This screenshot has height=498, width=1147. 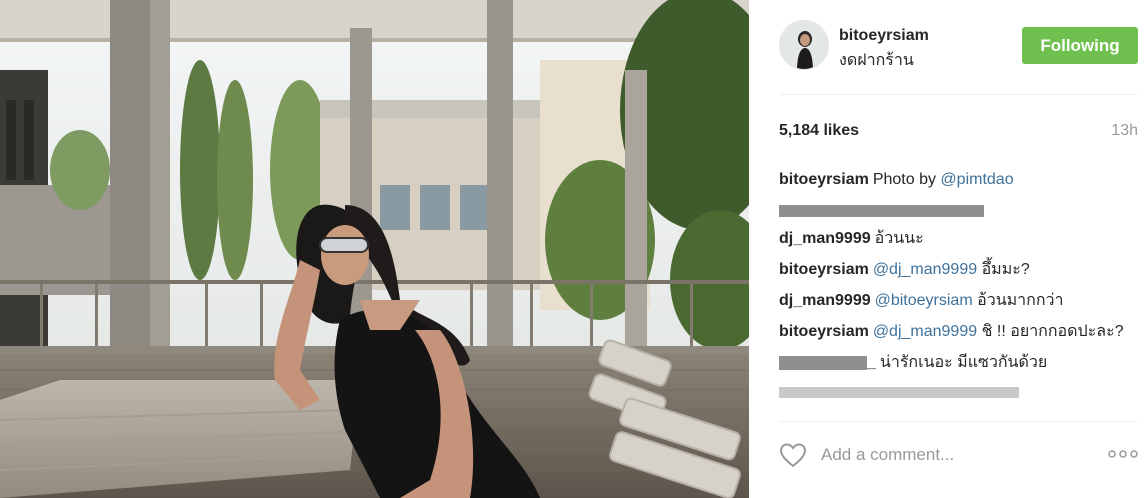 I want to click on comment: dj_man9999 อ้วนนะ, so click(x=958, y=238).